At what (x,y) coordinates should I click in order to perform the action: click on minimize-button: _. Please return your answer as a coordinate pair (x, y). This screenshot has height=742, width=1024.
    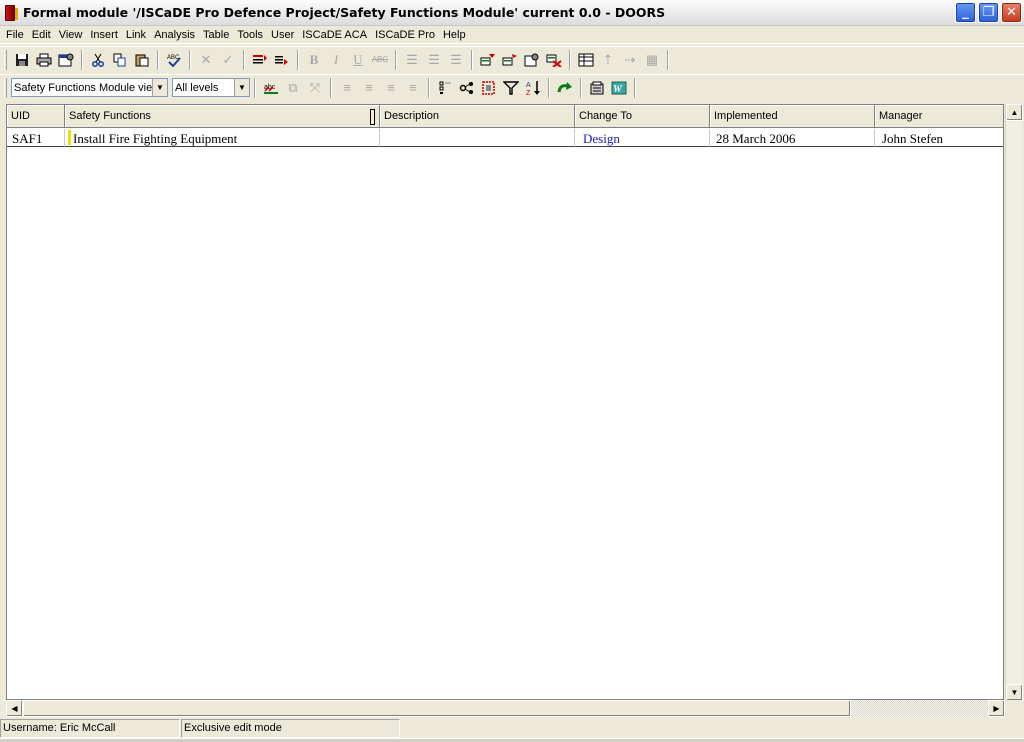
    Looking at the image, I should click on (965, 12).